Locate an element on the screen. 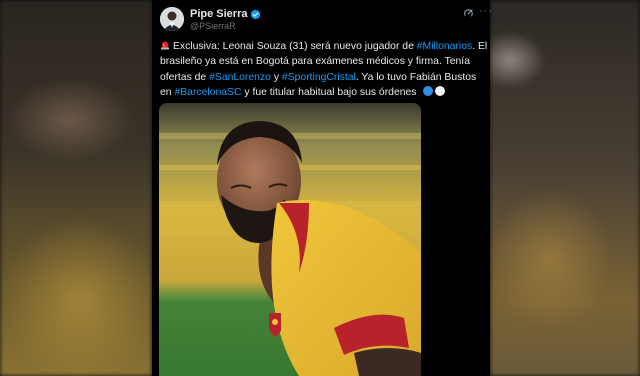  hashtag-millonarios: #Millonarios is located at coordinates (444, 46).